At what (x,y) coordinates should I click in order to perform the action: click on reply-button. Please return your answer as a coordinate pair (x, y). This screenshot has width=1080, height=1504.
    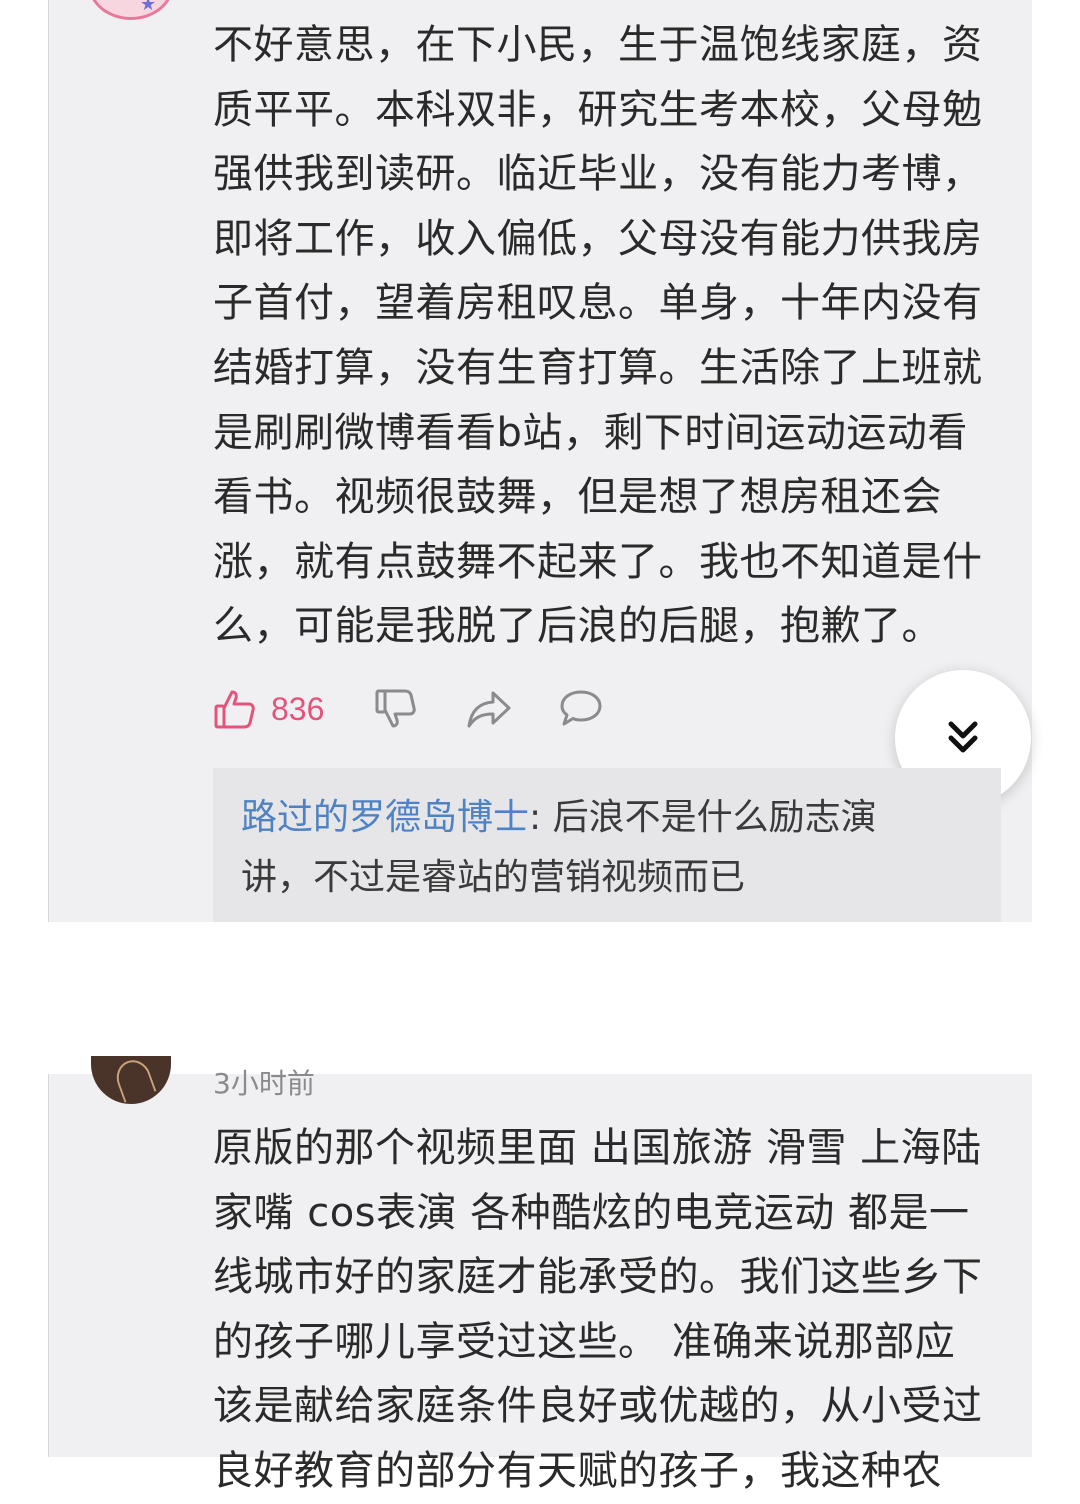
    Looking at the image, I should click on (581, 709).